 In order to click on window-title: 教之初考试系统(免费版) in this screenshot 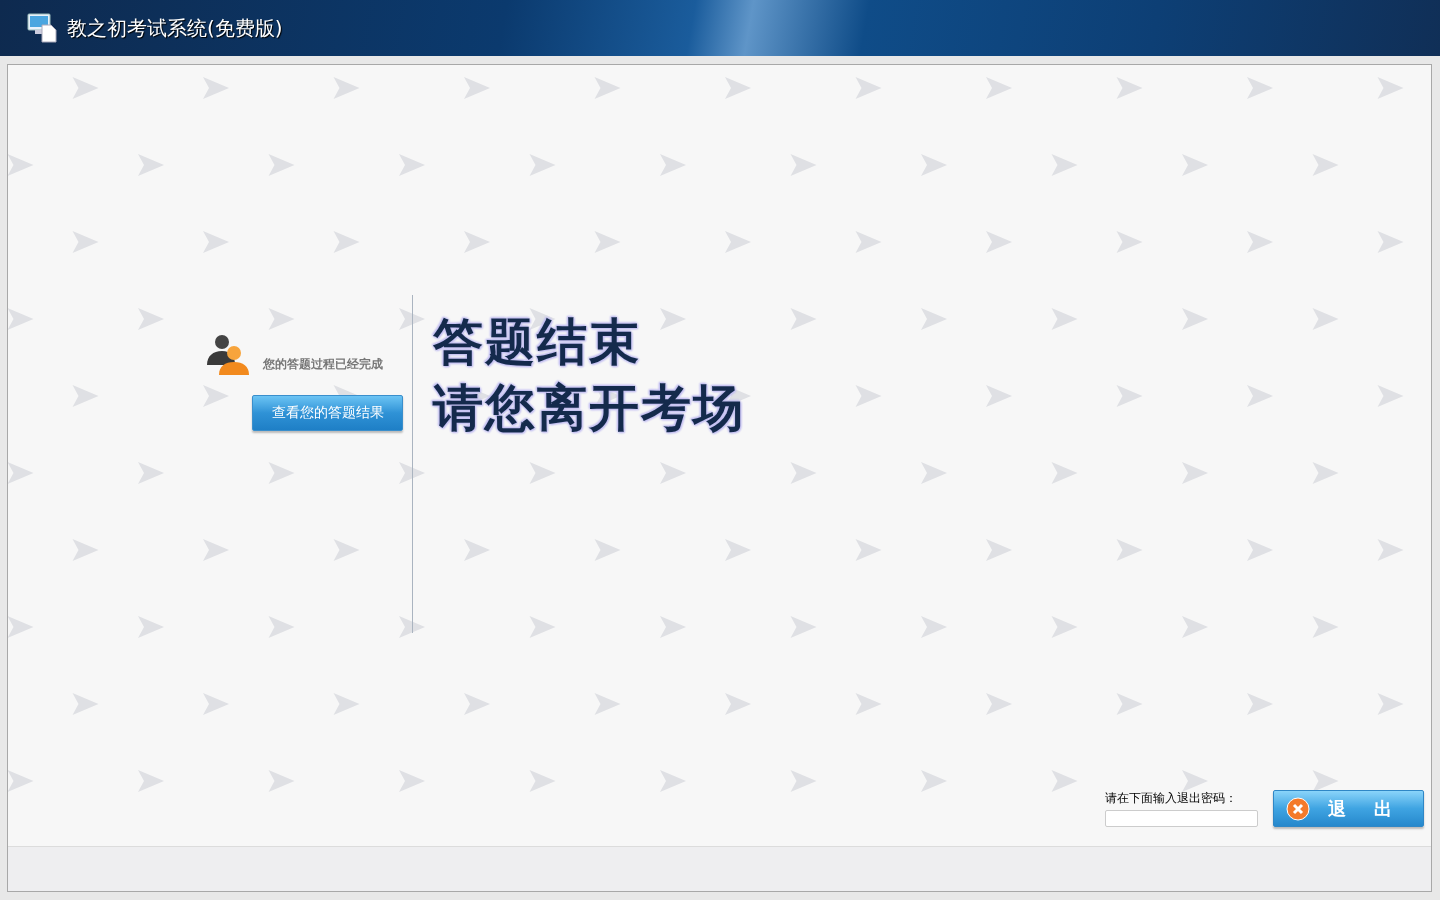, I will do `click(175, 28)`.